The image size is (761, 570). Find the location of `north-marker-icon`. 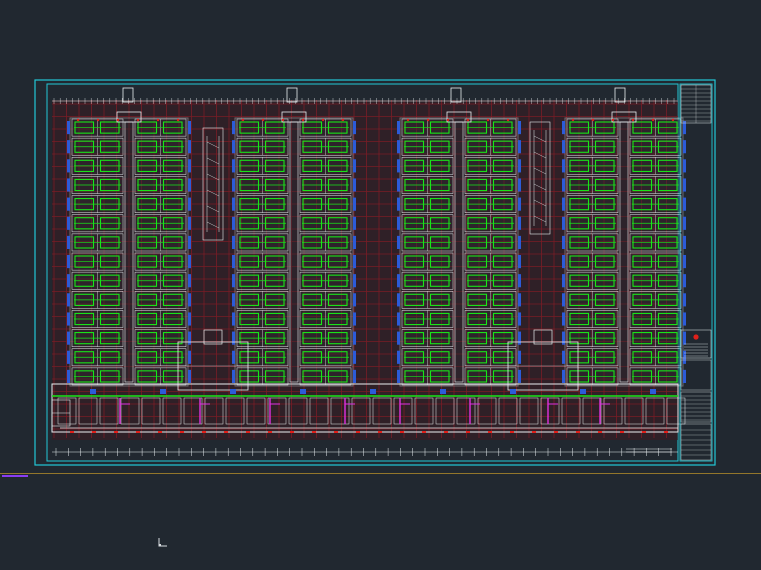

north-marker-icon is located at coordinates (696, 337).